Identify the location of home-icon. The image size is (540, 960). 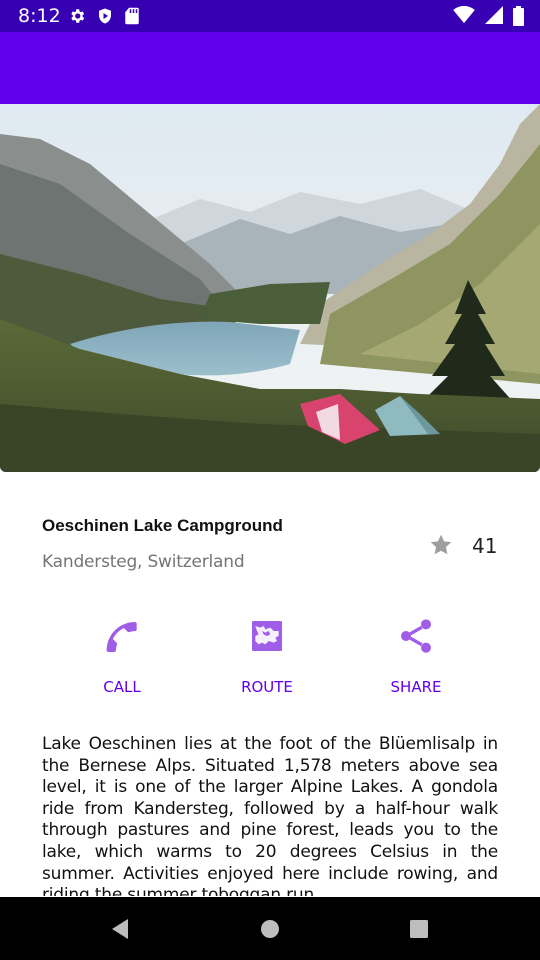
(270, 928).